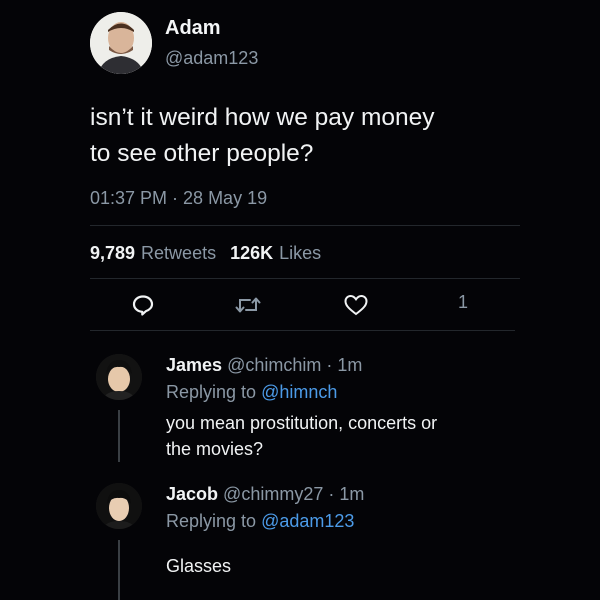 The width and height of the screenshot is (600, 600). I want to click on retweets-label: Retweets, so click(179, 253).